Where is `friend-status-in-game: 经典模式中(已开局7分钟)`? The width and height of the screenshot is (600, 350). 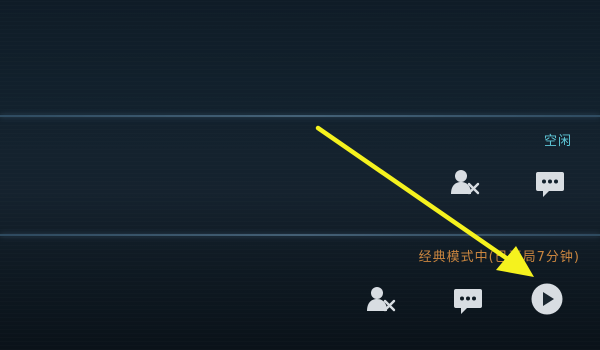 friend-status-in-game: 经典模式中(已开局7分钟) is located at coordinates (499, 257).